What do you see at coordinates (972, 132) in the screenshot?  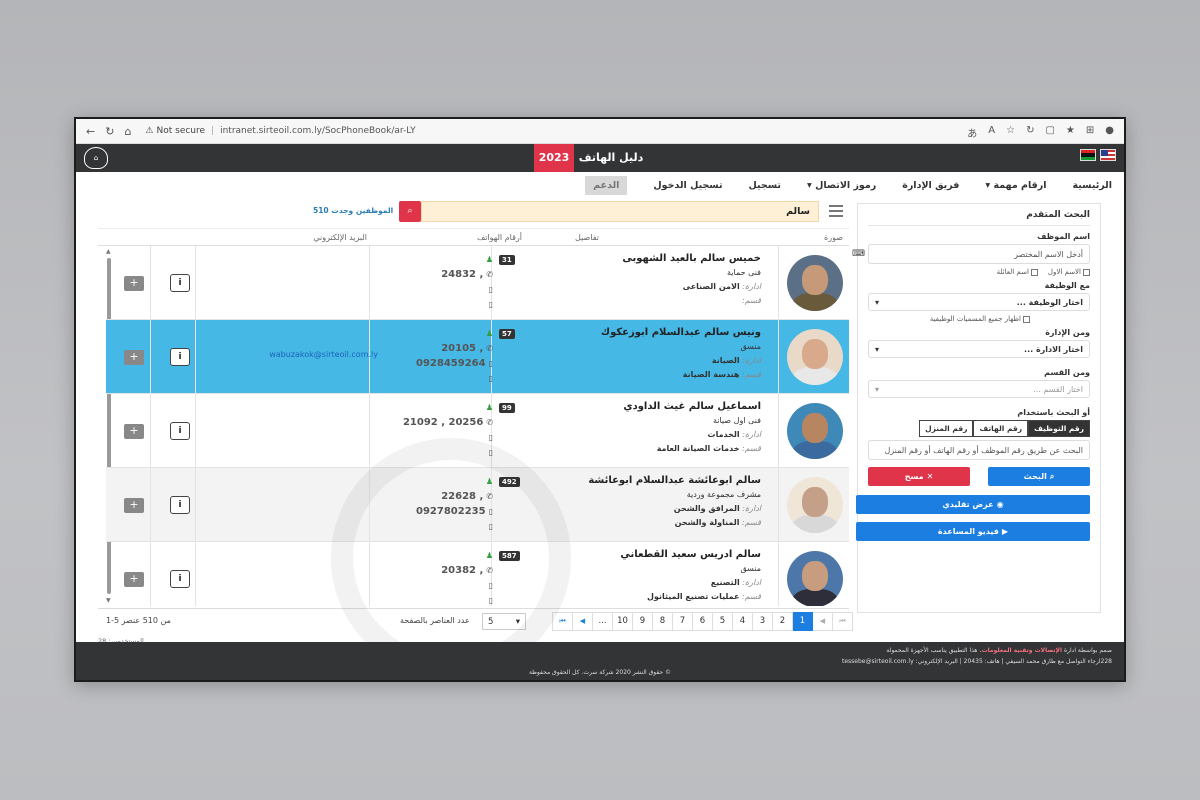 I see `translate-icon: あ` at bounding box center [972, 132].